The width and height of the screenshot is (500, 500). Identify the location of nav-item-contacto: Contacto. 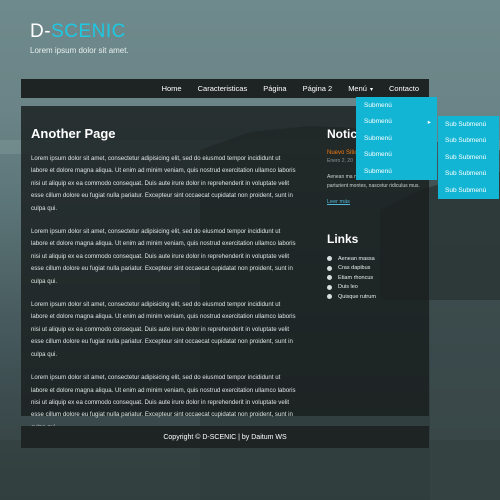
(404, 88).